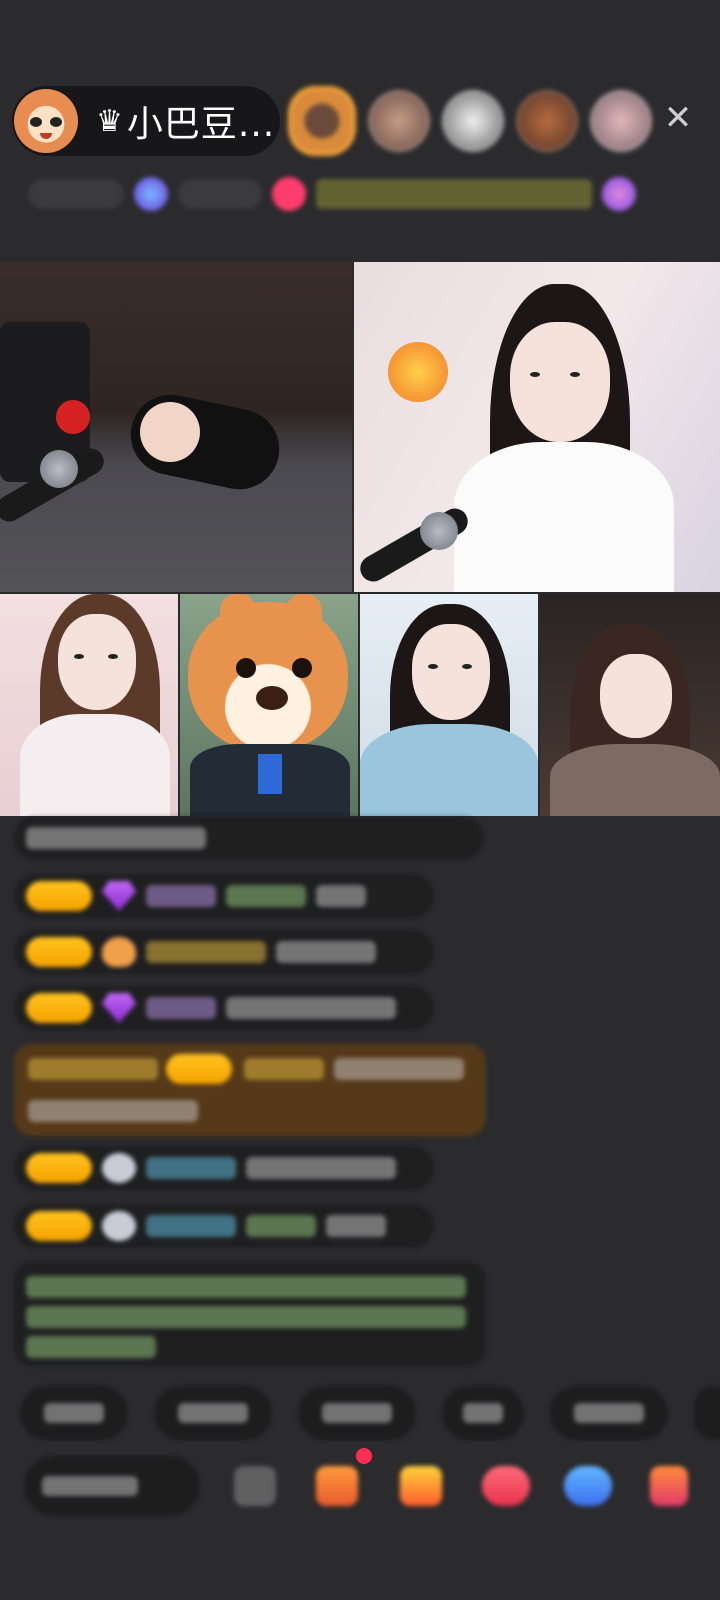 The width and height of the screenshot is (720, 1600). I want to click on share-icon, so click(588, 1486).